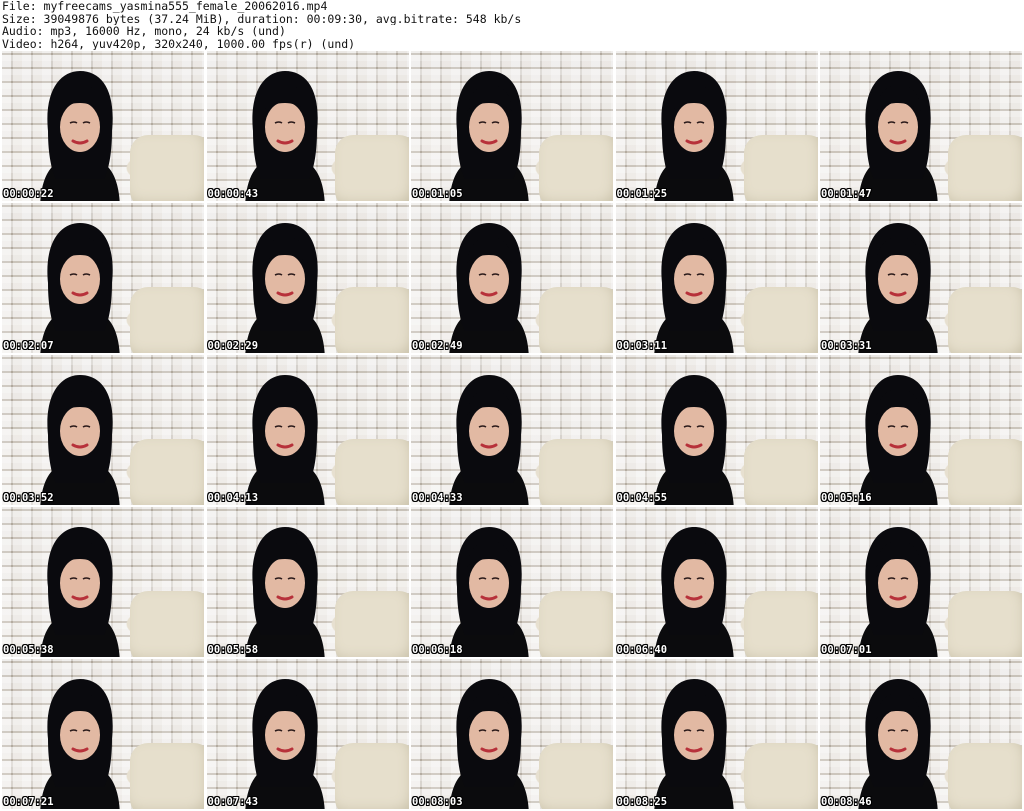 The height and width of the screenshot is (811, 1024). Describe the element at coordinates (233, 498) in the screenshot. I see `thumbnail-timestamp: 00:04:13` at that location.